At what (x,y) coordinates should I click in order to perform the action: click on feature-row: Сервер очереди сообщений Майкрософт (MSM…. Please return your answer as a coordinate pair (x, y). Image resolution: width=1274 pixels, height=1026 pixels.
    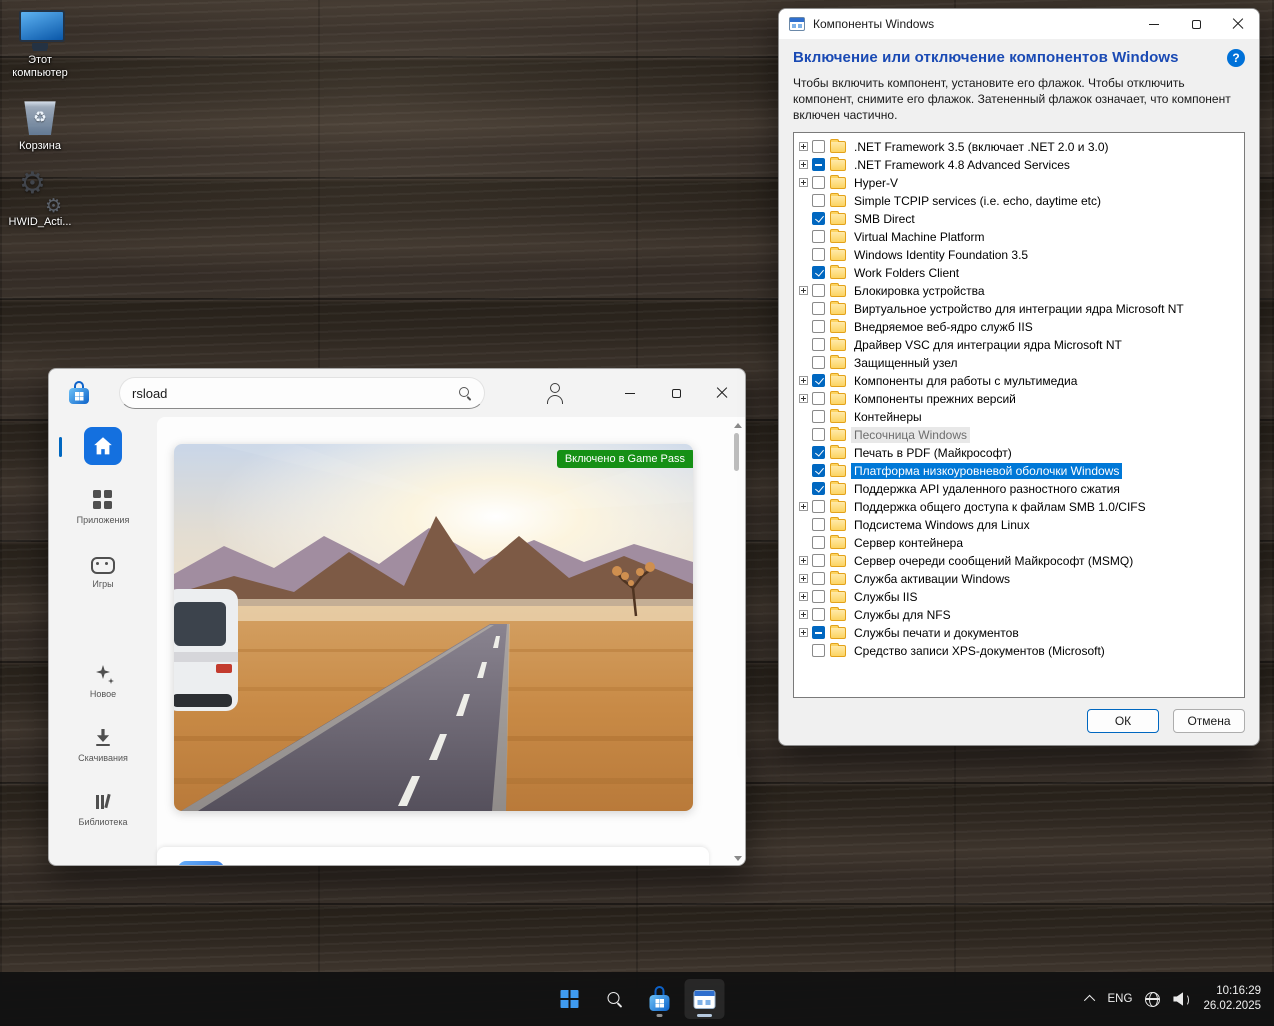
    Looking at the image, I should click on (1019, 561).